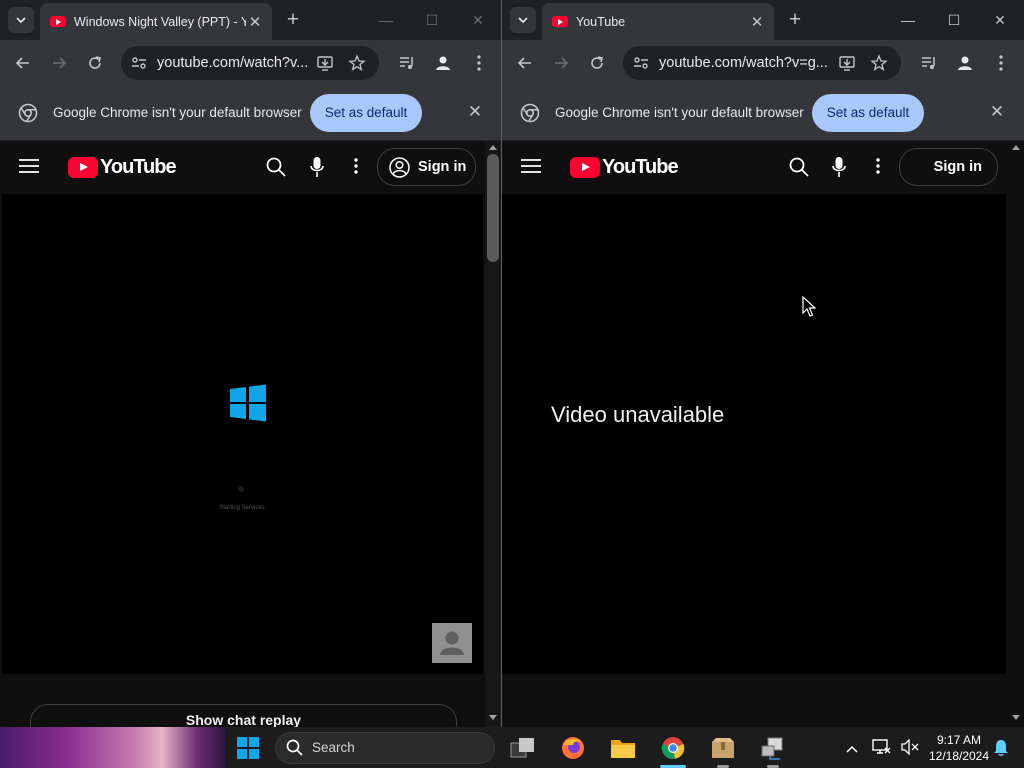 The width and height of the screenshot is (1024, 768). I want to click on more-vertical-icon, so click(1001, 63).